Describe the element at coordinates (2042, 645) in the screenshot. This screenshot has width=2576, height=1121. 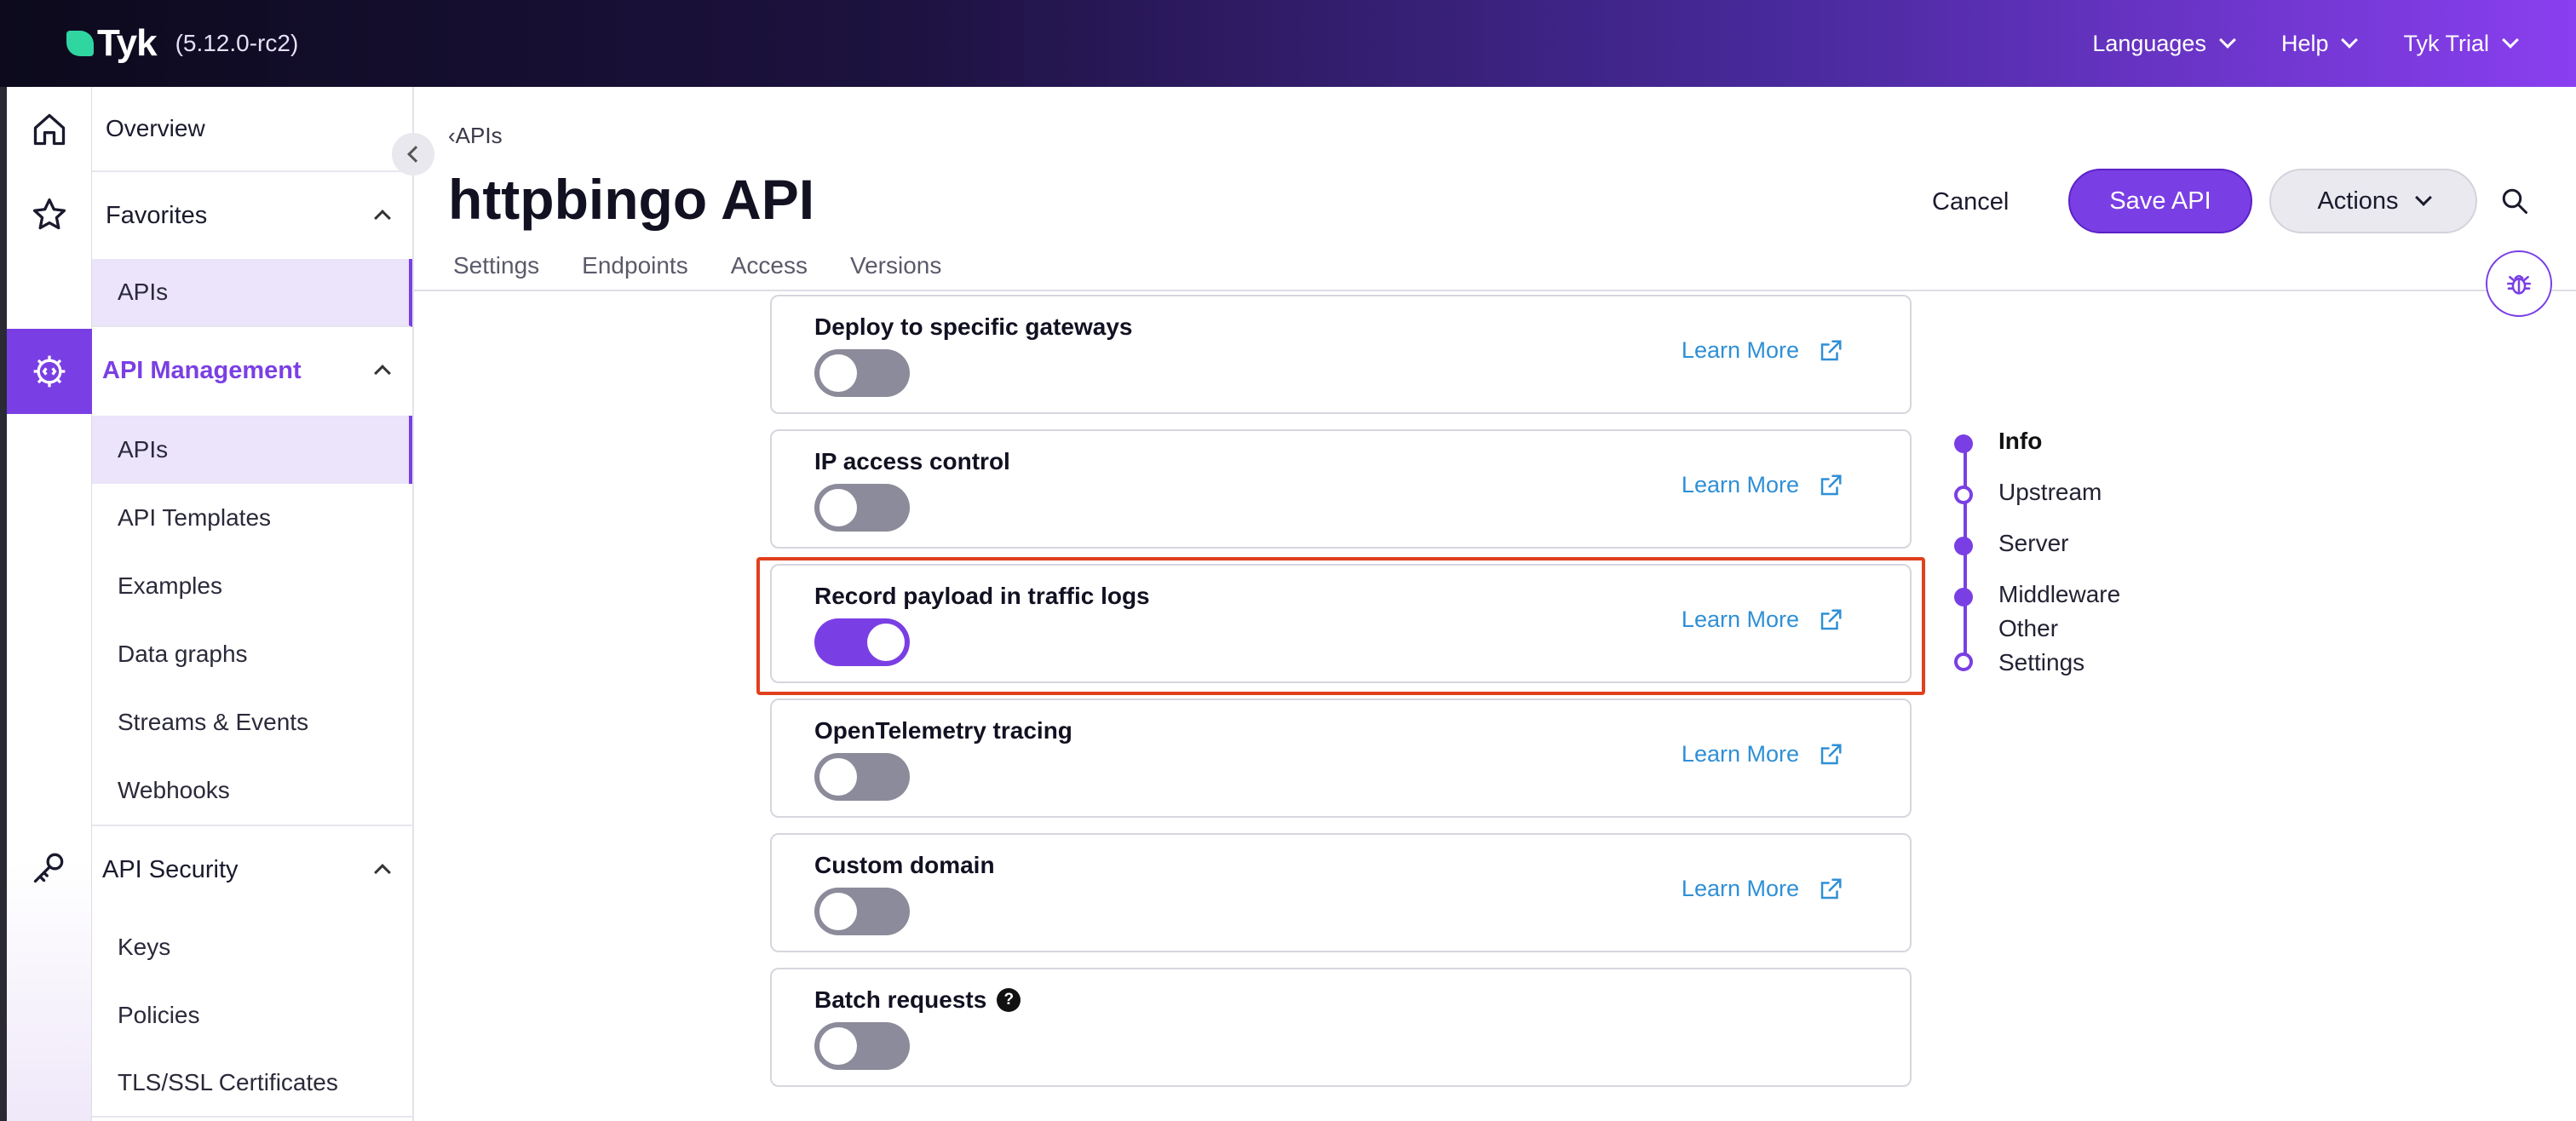
I see `step-label: Other Settings` at that location.